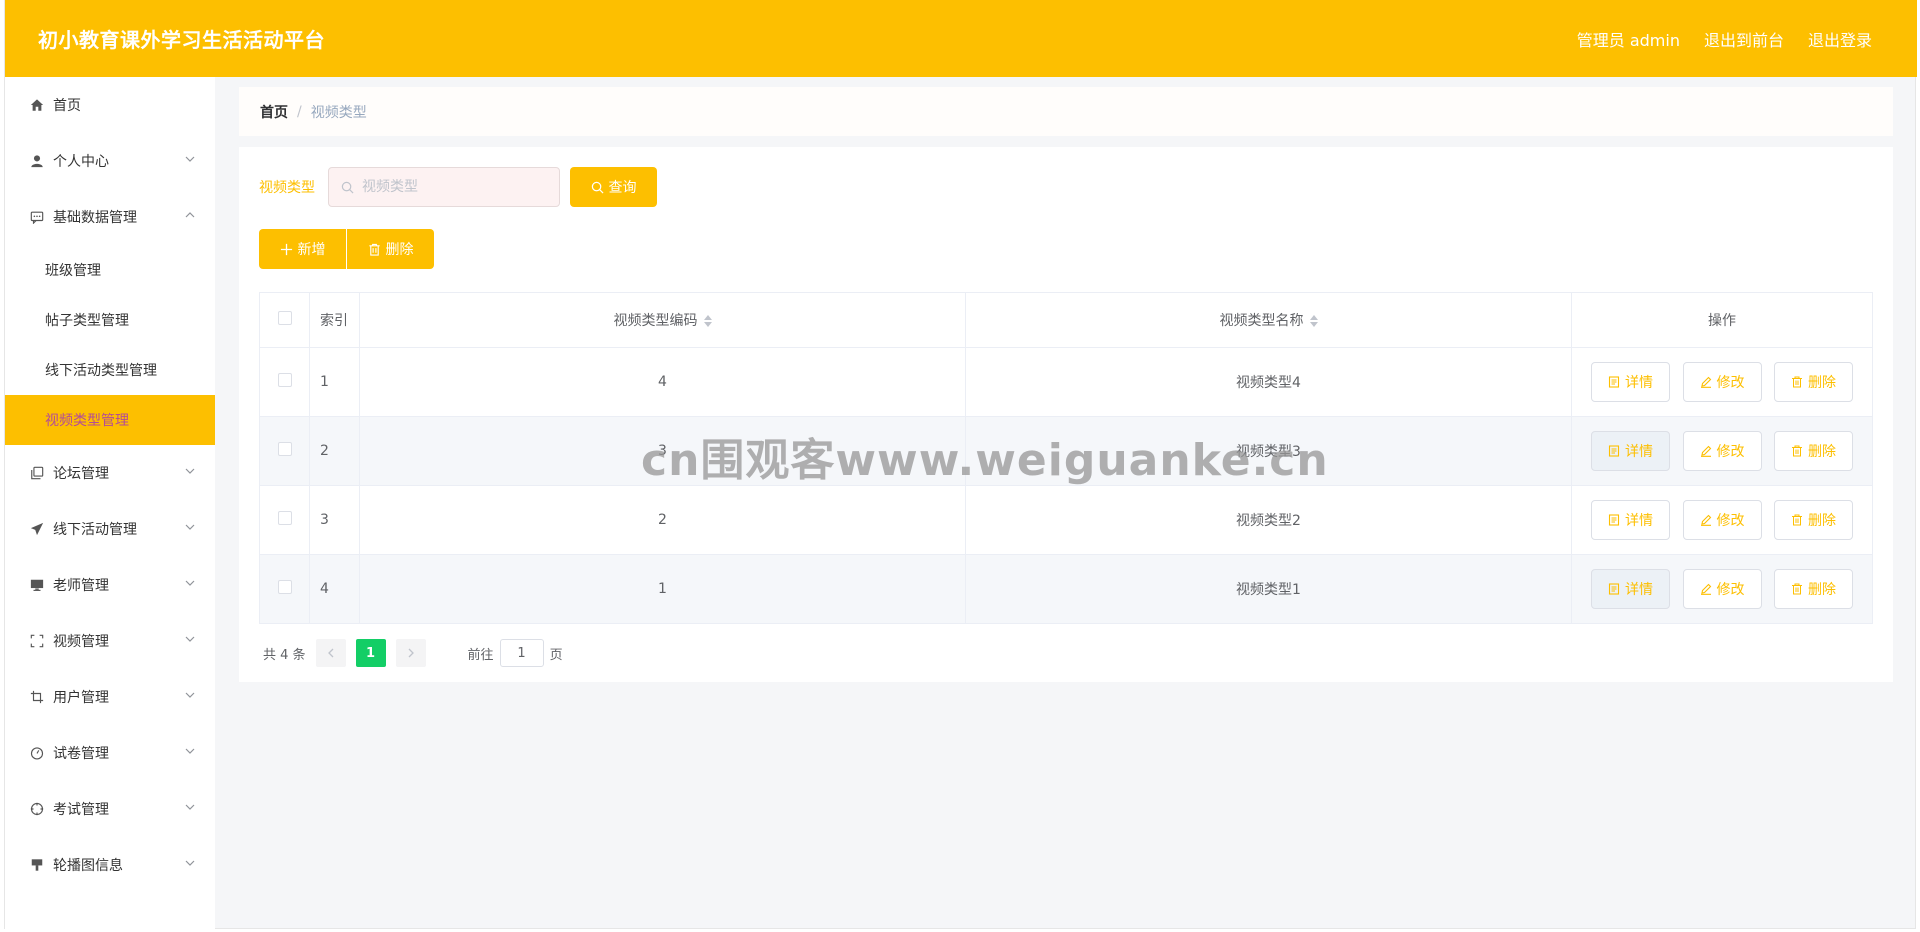 The image size is (1920, 932). What do you see at coordinates (1268, 320) in the screenshot?
I see `column-header-name: 视频类型名称` at bounding box center [1268, 320].